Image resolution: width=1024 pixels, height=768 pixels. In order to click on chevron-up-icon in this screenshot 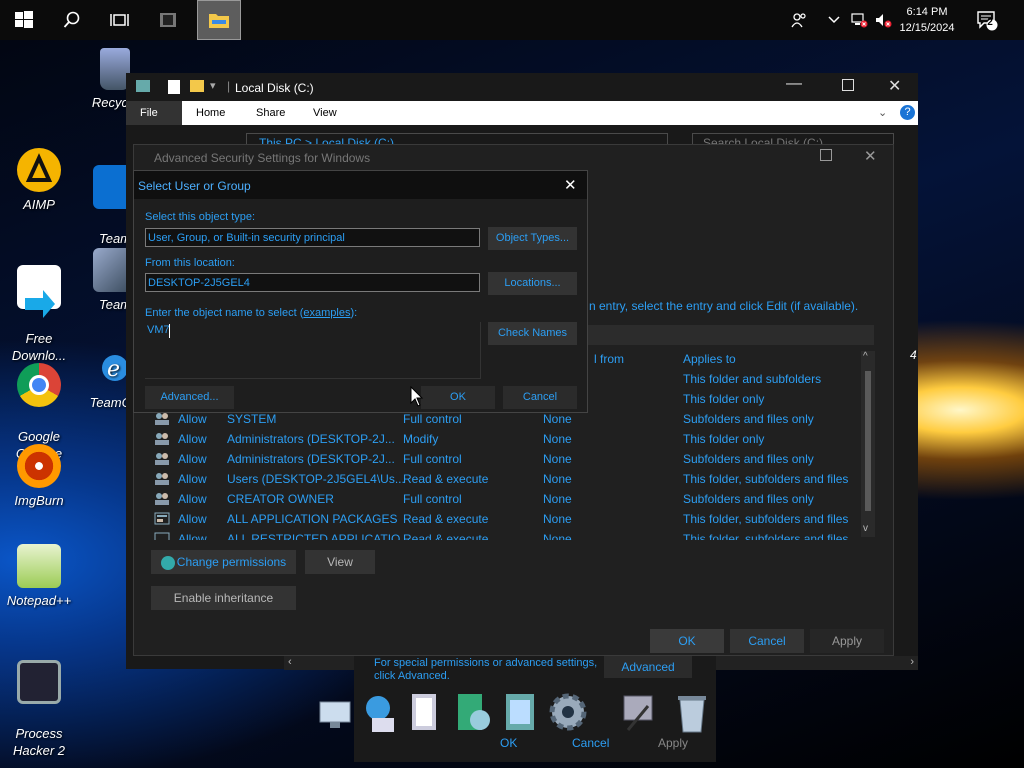, I will do `click(834, 20)`.